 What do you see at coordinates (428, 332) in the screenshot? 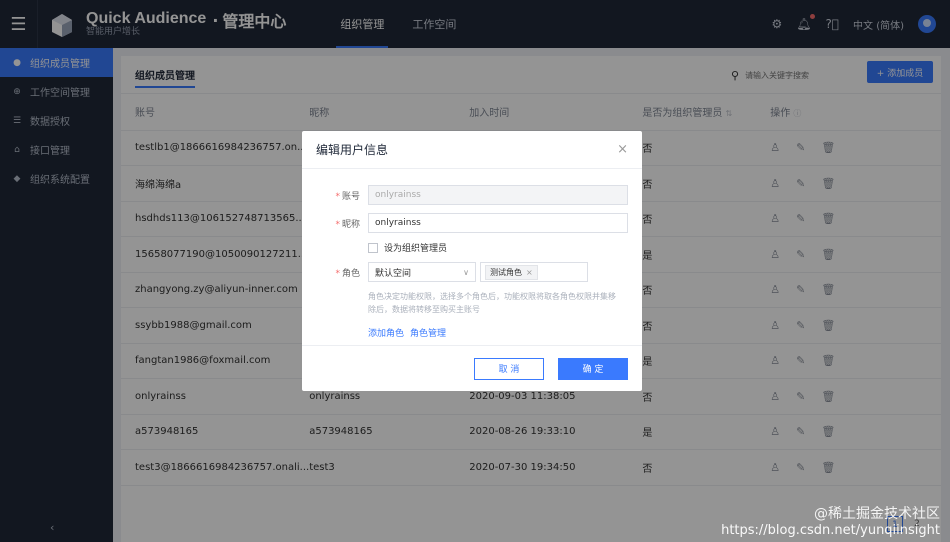
I see `role-management-link: 角色管理` at bounding box center [428, 332].